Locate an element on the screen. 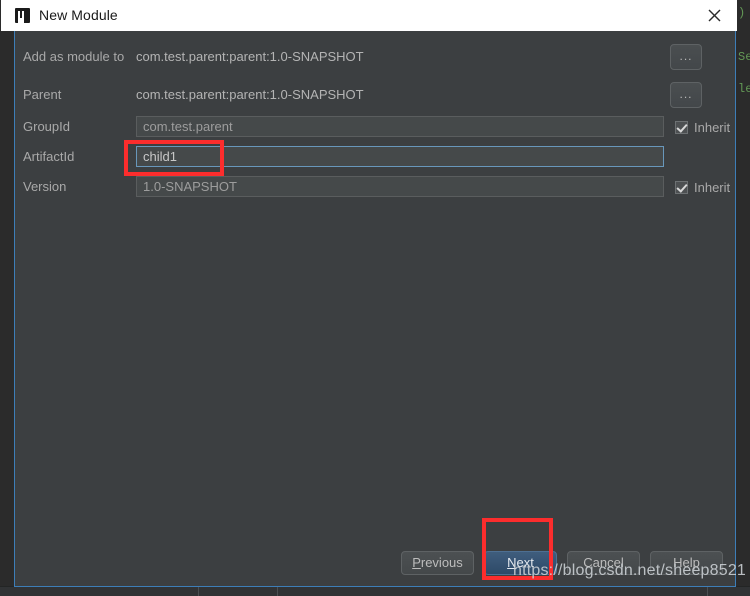 This screenshot has width=750, height=596. editor-code-fragment: le is located at coordinates (744, 89).